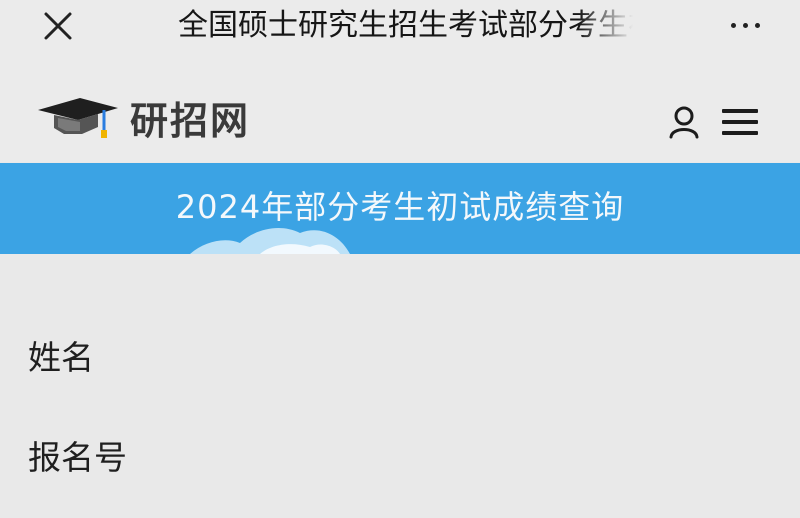  Describe the element at coordinates (78, 118) in the screenshot. I see `graduation-cap-icon` at that location.